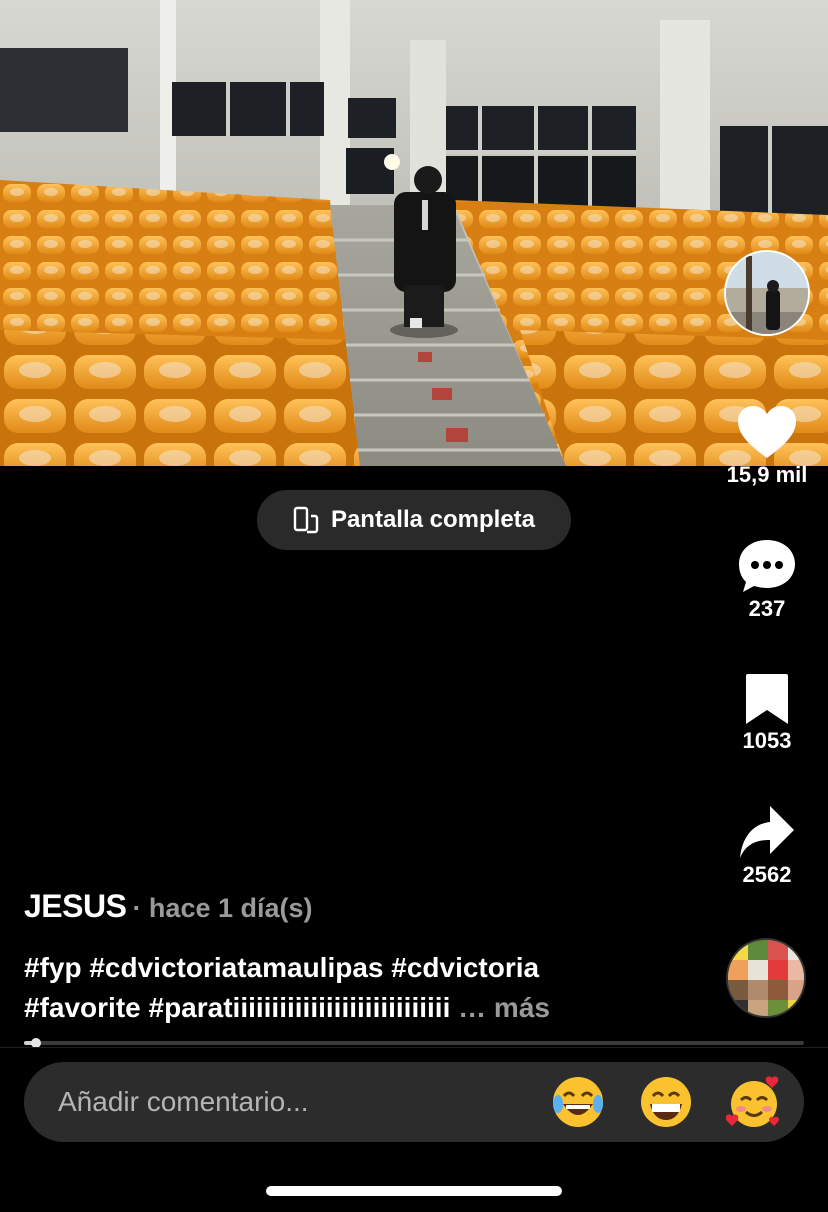 This screenshot has height=1212, width=828. Describe the element at coordinates (767, 699) in the screenshot. I see `bookmark-icon` at that location.